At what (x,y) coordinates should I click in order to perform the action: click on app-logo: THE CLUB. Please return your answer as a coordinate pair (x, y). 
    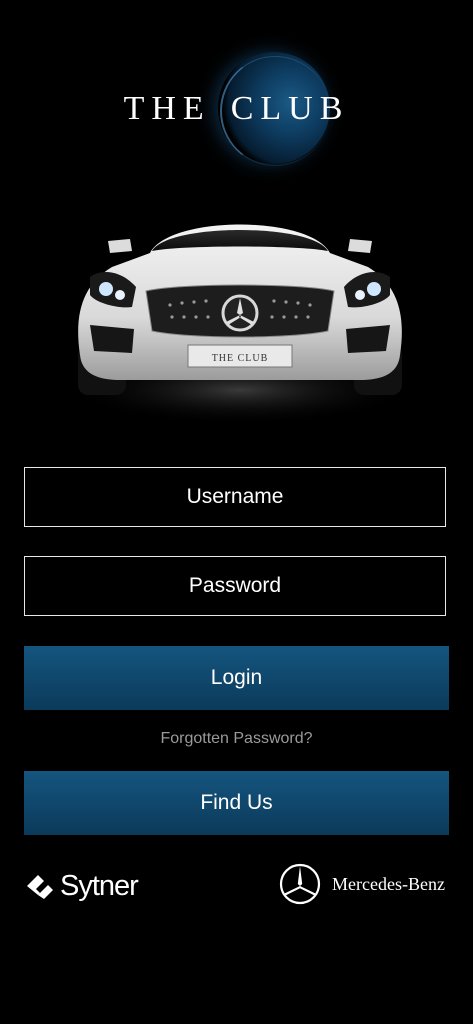
    Looking at the image, I should click on (236, 110).